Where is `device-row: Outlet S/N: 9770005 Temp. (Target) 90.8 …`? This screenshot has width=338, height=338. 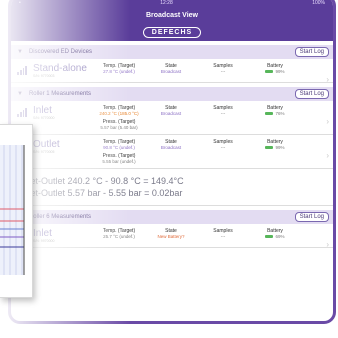
device-row: Outlet S/N: 9770005 Temp. (Target) 90.8 … is located at coordinates (172, 152).